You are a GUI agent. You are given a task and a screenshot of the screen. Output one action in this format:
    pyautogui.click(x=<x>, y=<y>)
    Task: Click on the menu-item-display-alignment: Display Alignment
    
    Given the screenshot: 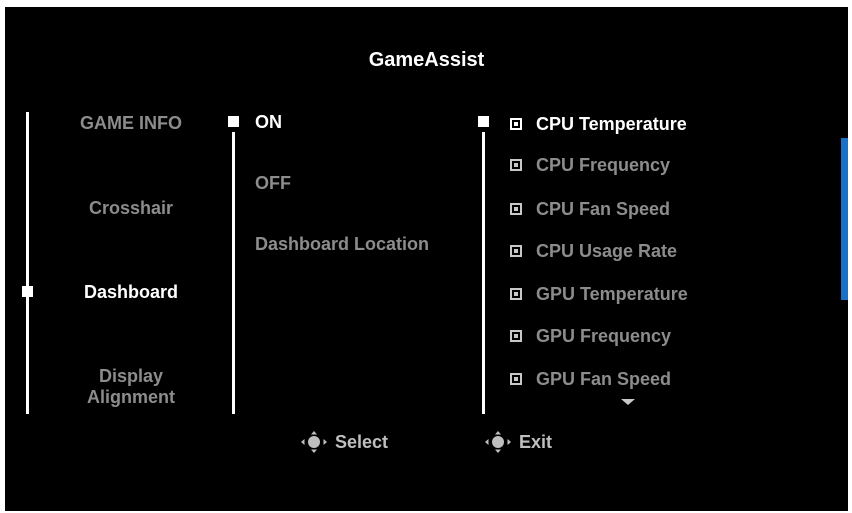 What is the action you would take?
    pyautogui.click(x=131, y=387)
    